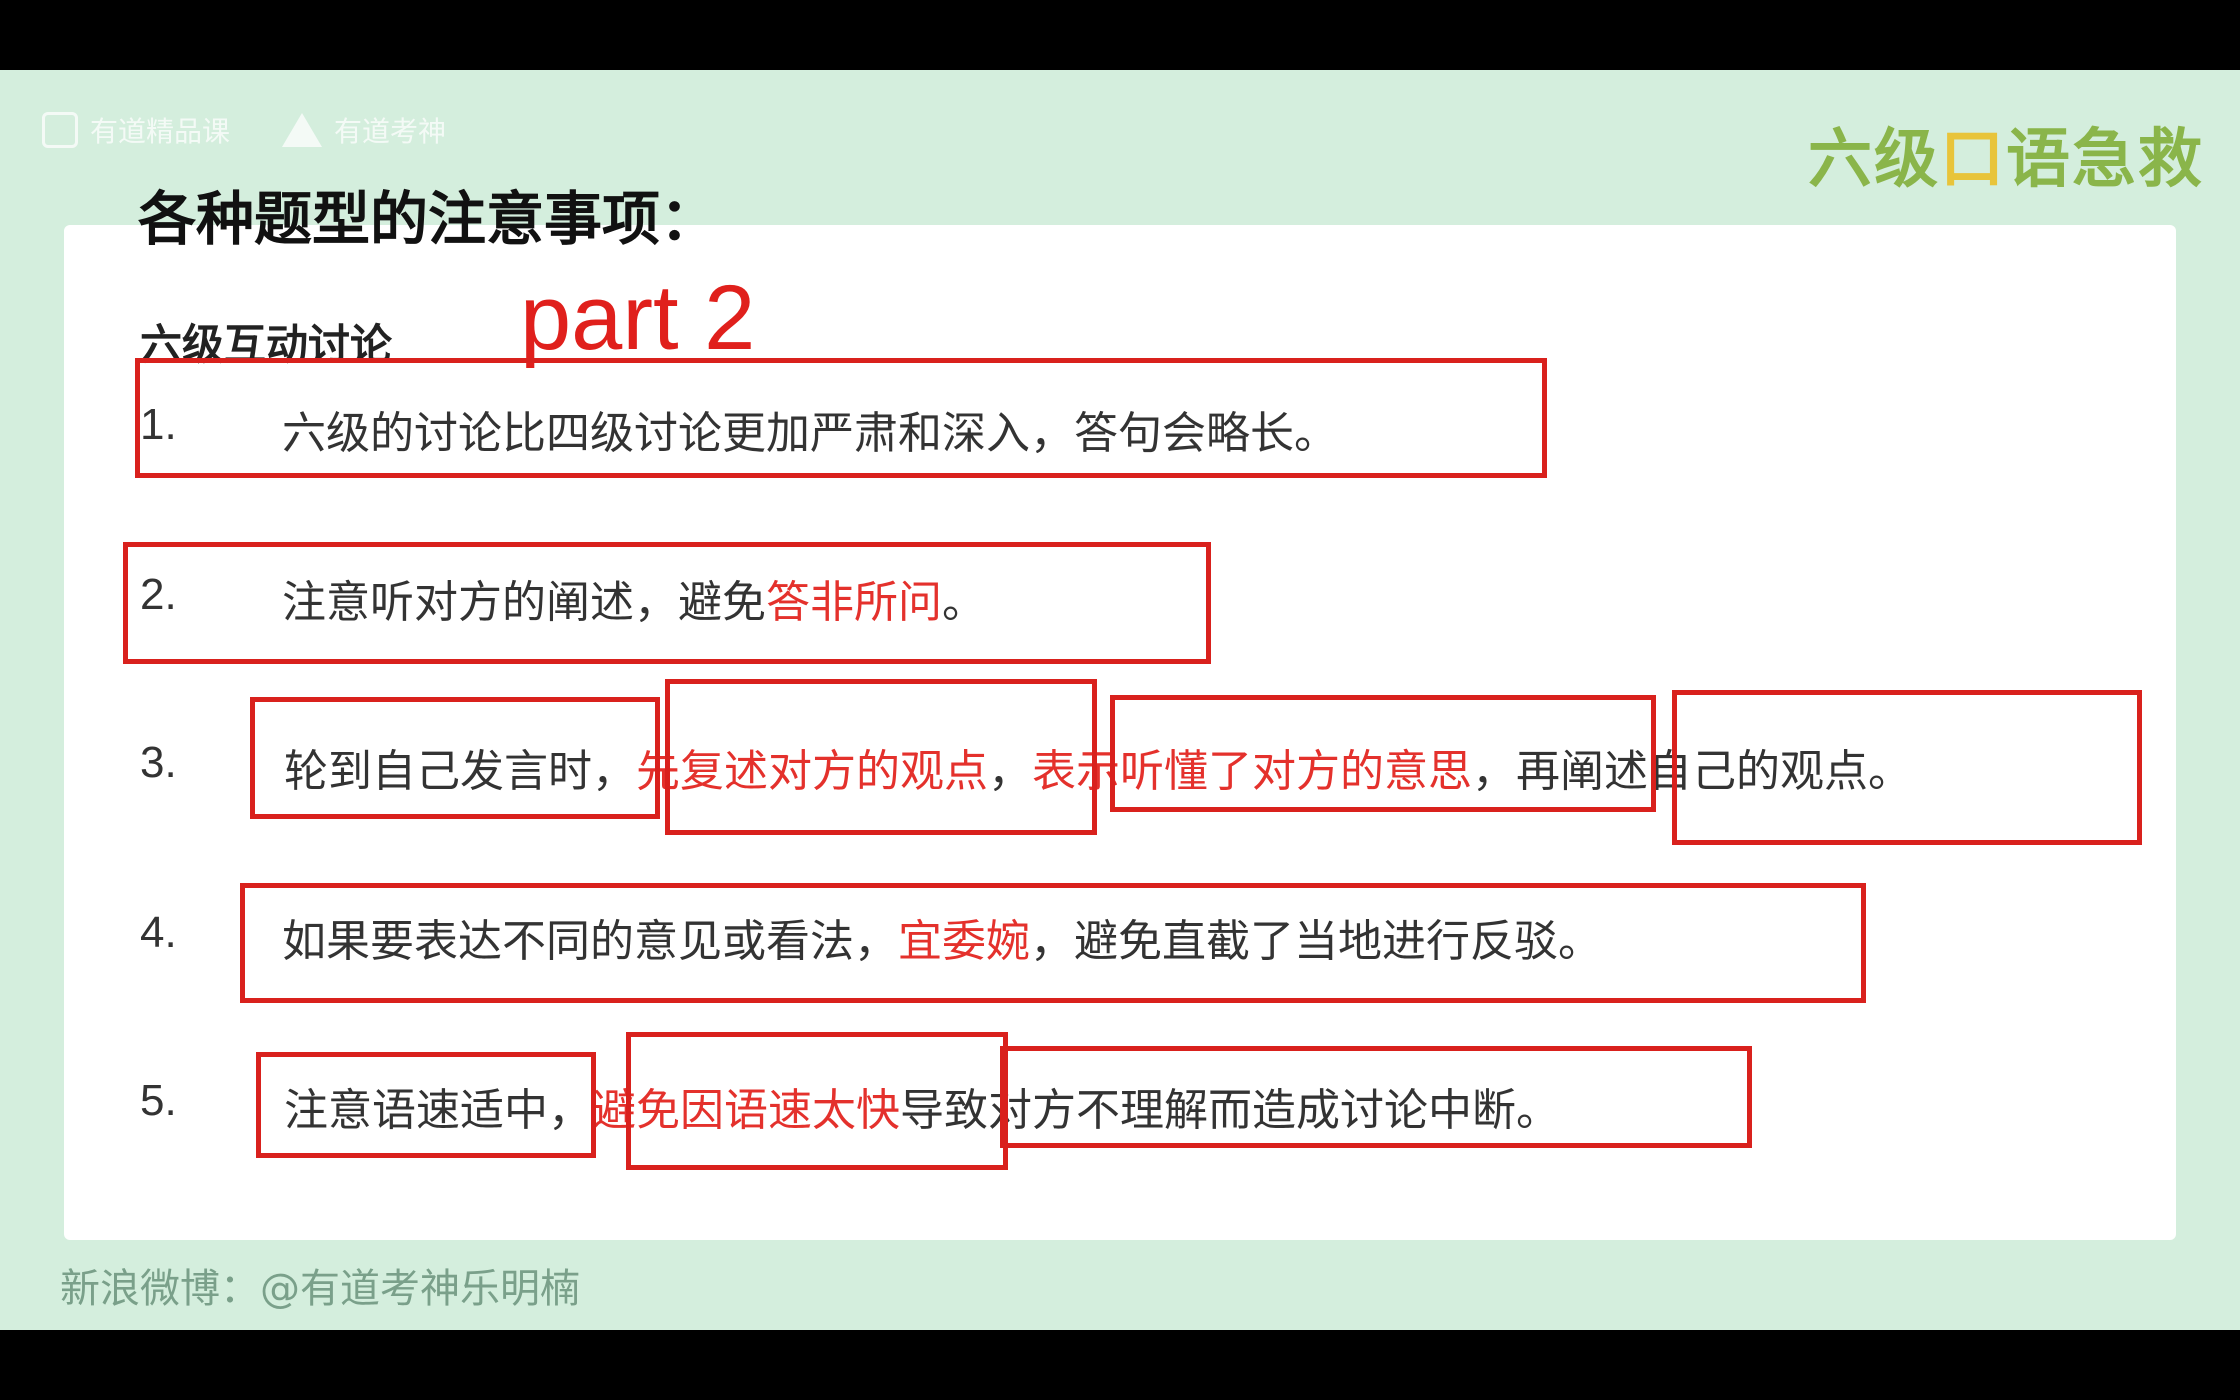 The width and height of the screenshot is (2240, 1400). Describe the element at coordinates (1383, 753) in the screenshot. I see `highlight-box-3c` at that location.